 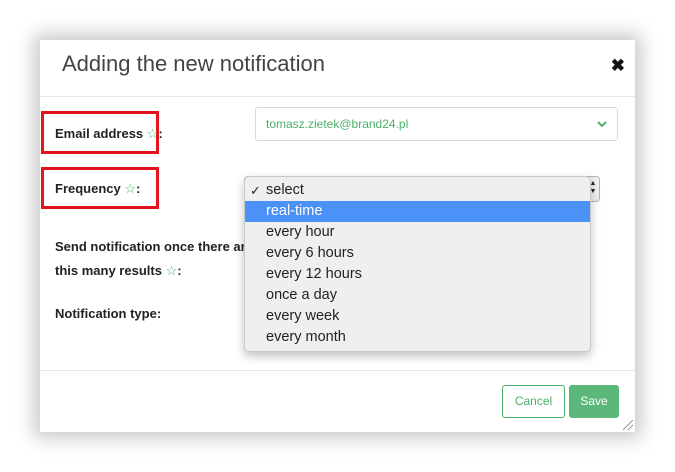 I want to click on frequency-option-label: once a day, so click(x=301, y=295).